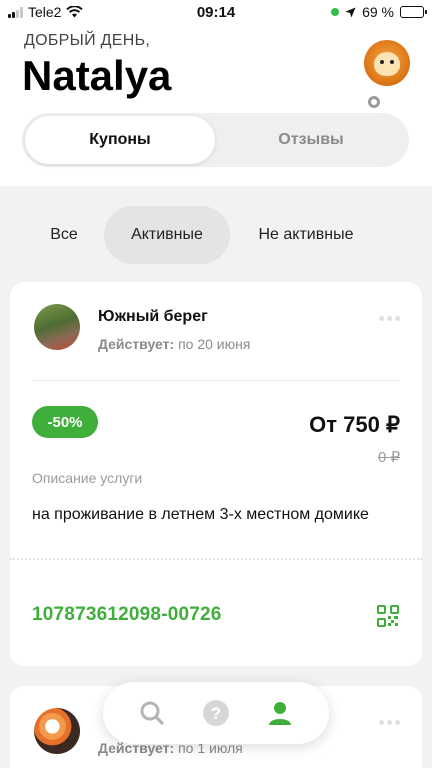  Describe the element at coordinates (387, 63) in the screenshot. I see `avatar` at that location.